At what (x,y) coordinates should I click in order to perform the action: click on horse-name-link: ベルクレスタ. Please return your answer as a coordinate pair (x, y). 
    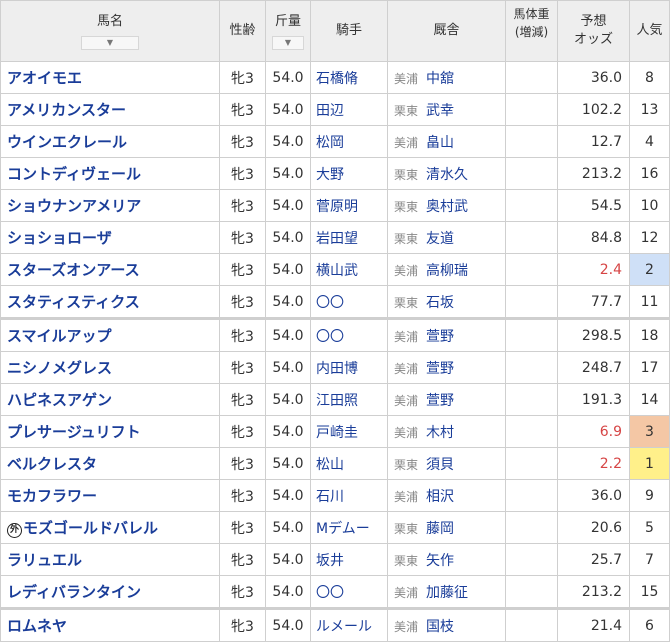
    Looking at the image, I should click on (52, 464).